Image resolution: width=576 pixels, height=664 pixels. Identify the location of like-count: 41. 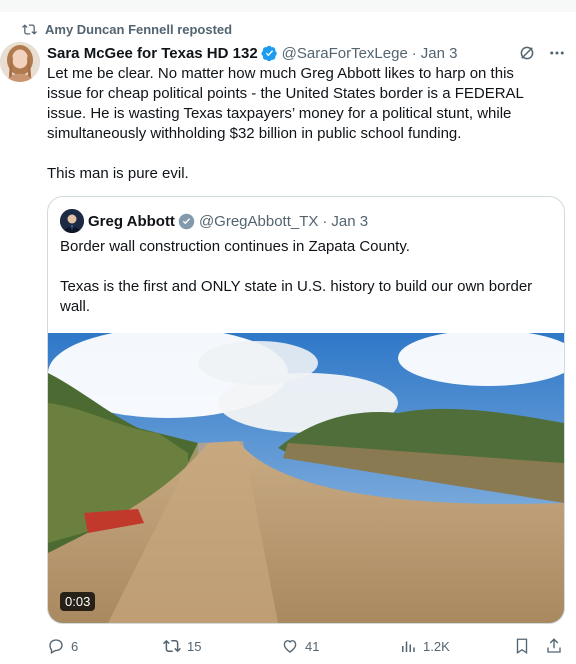
(312, 646).